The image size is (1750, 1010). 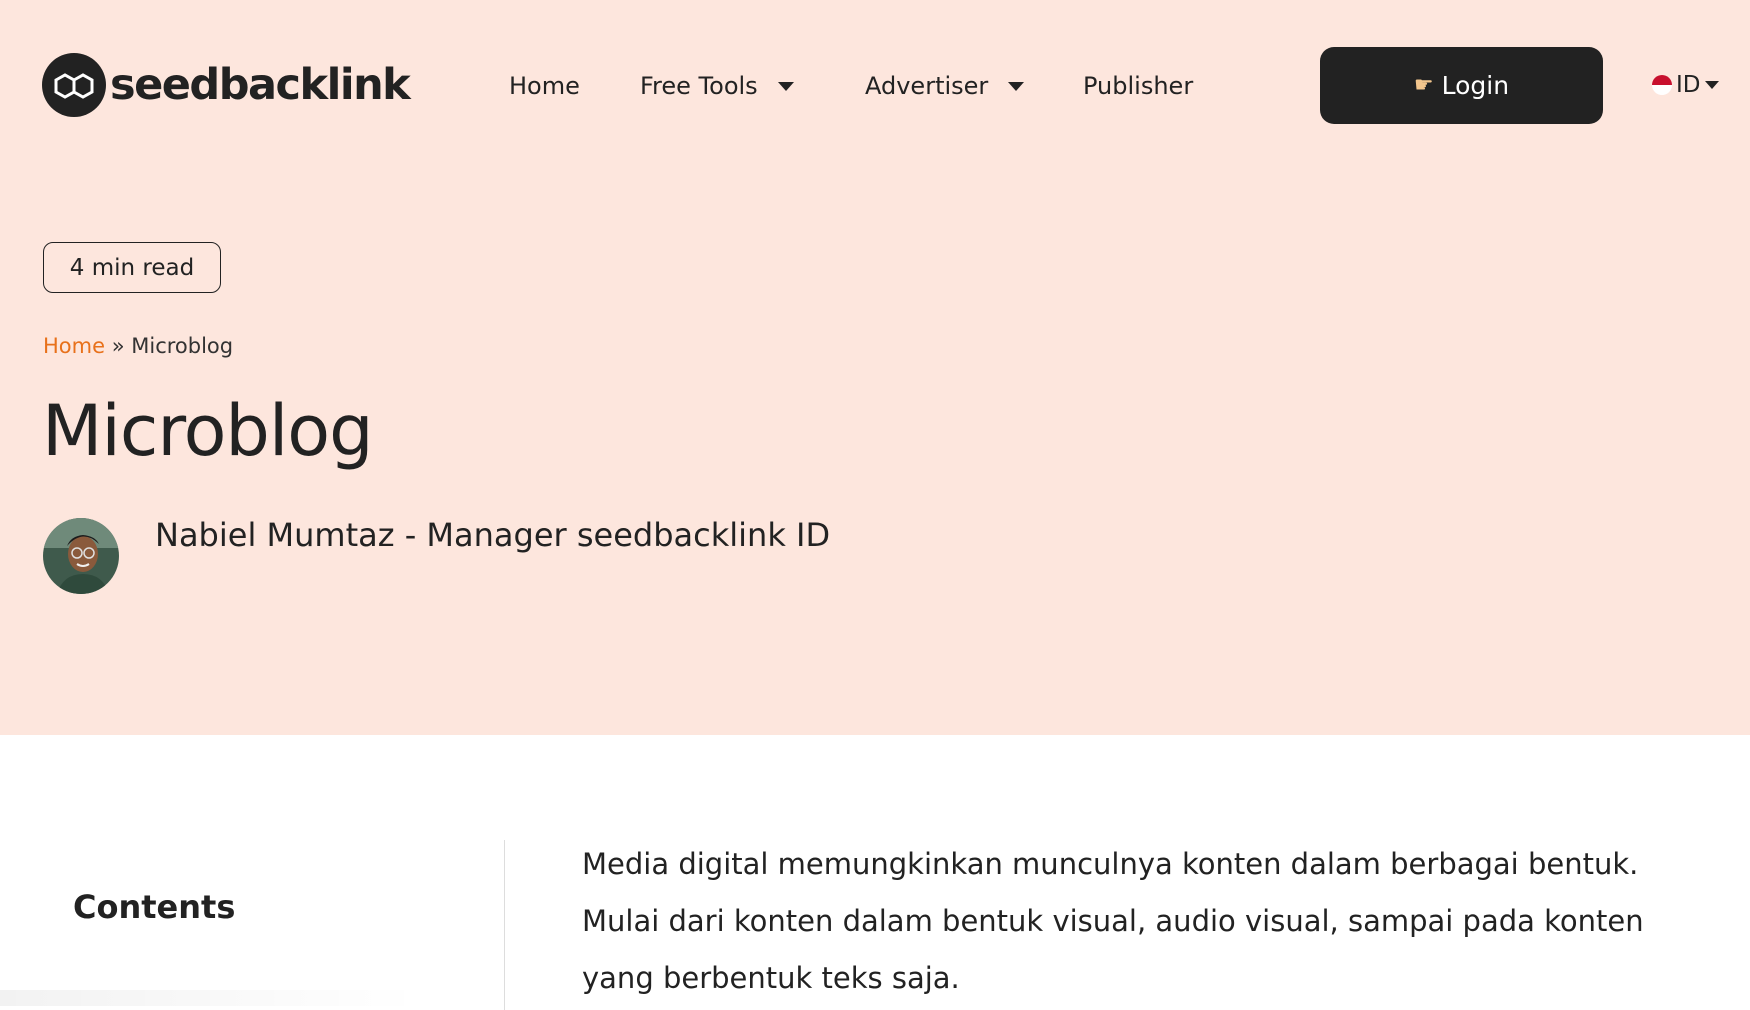 I want to click on logo-text: seedbacklink, so click(x=260, y=85).